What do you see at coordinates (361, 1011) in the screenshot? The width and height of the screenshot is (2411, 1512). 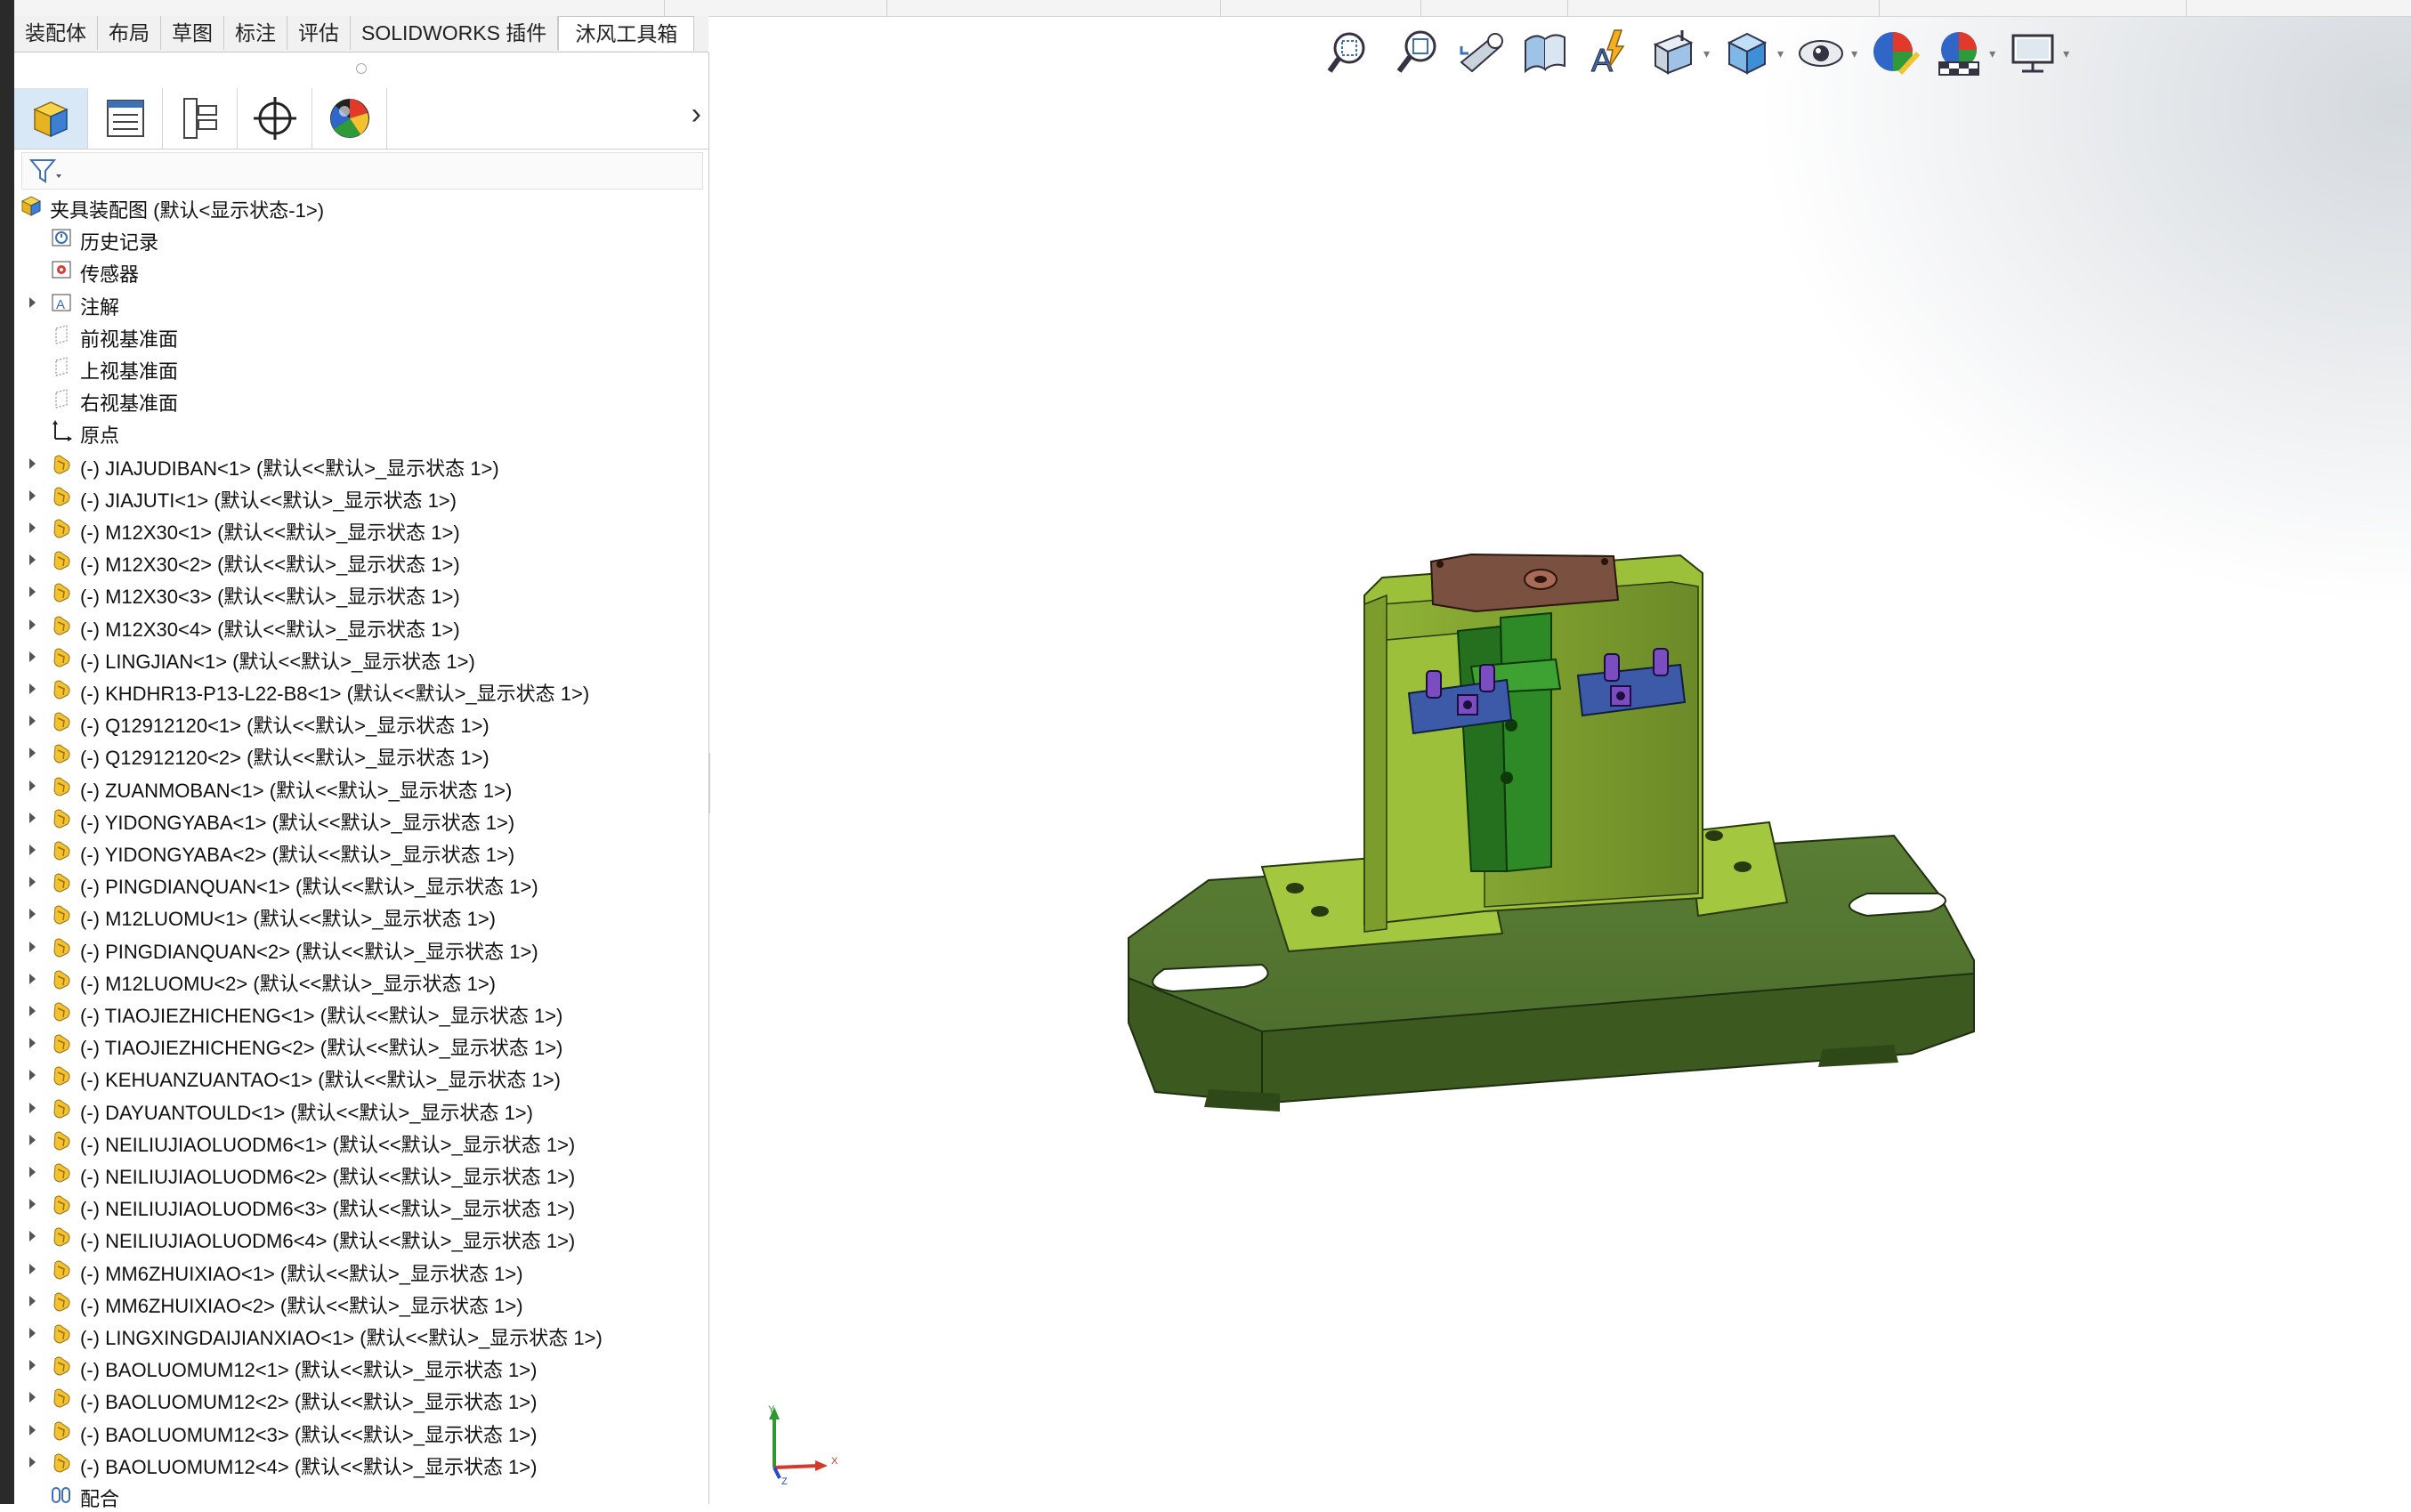 I see `tree-item-component: (-) TIAOJIEZHICHENG<1> (默认<<默认>_显示状态 1>)` at bounding box center [361, 1011].